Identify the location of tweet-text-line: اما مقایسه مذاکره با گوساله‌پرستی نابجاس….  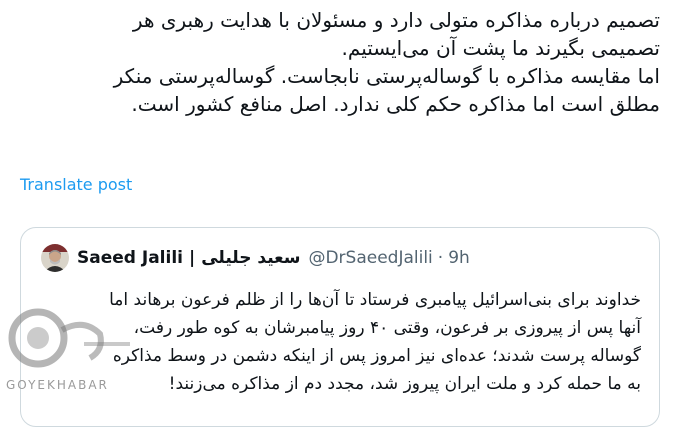
(386, 76).